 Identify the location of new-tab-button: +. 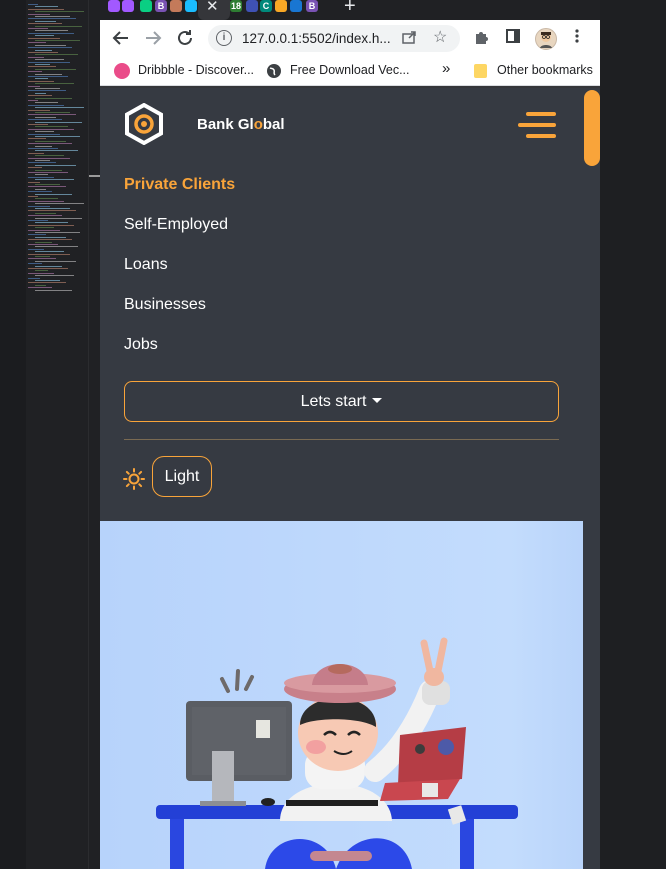
(350, 9).